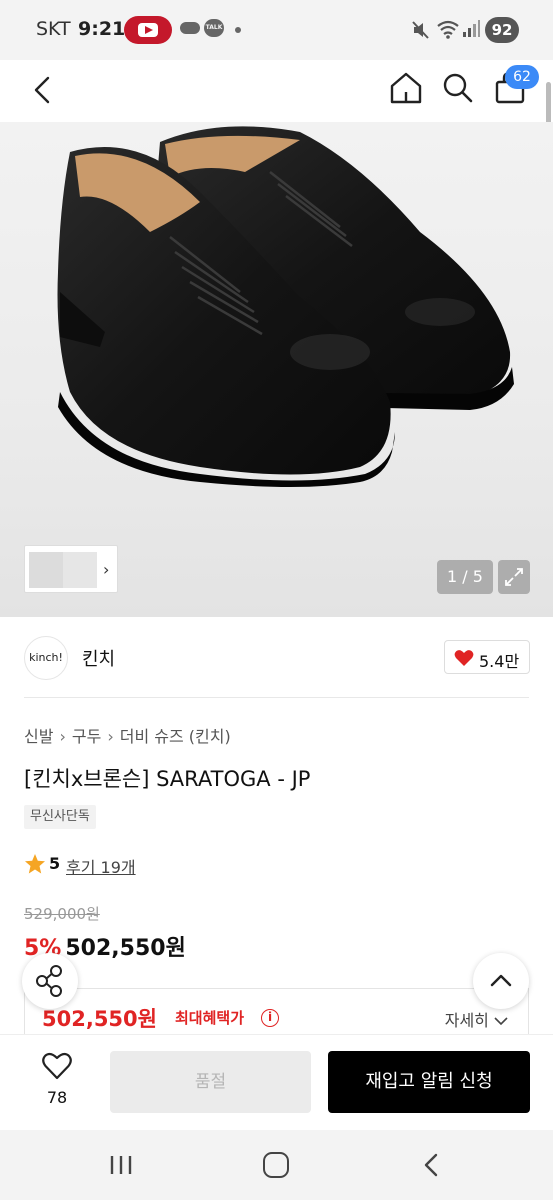 This screenshot has height=1200, width=553. Describe the element at coordinates (464, 658) in the screenshot. I see `heart-filled-icon` at that location.